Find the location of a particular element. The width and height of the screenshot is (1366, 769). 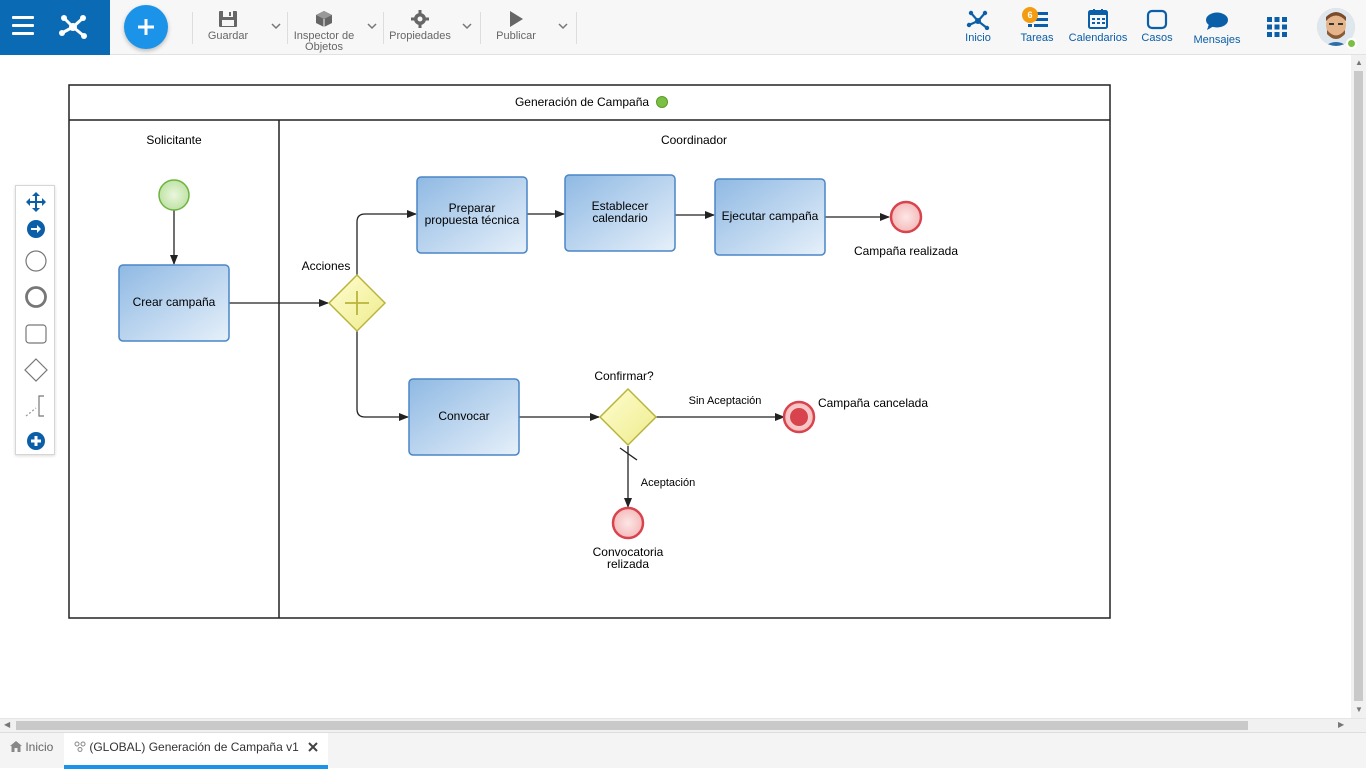

pool-status-dot is located at coordinates (662, 102).